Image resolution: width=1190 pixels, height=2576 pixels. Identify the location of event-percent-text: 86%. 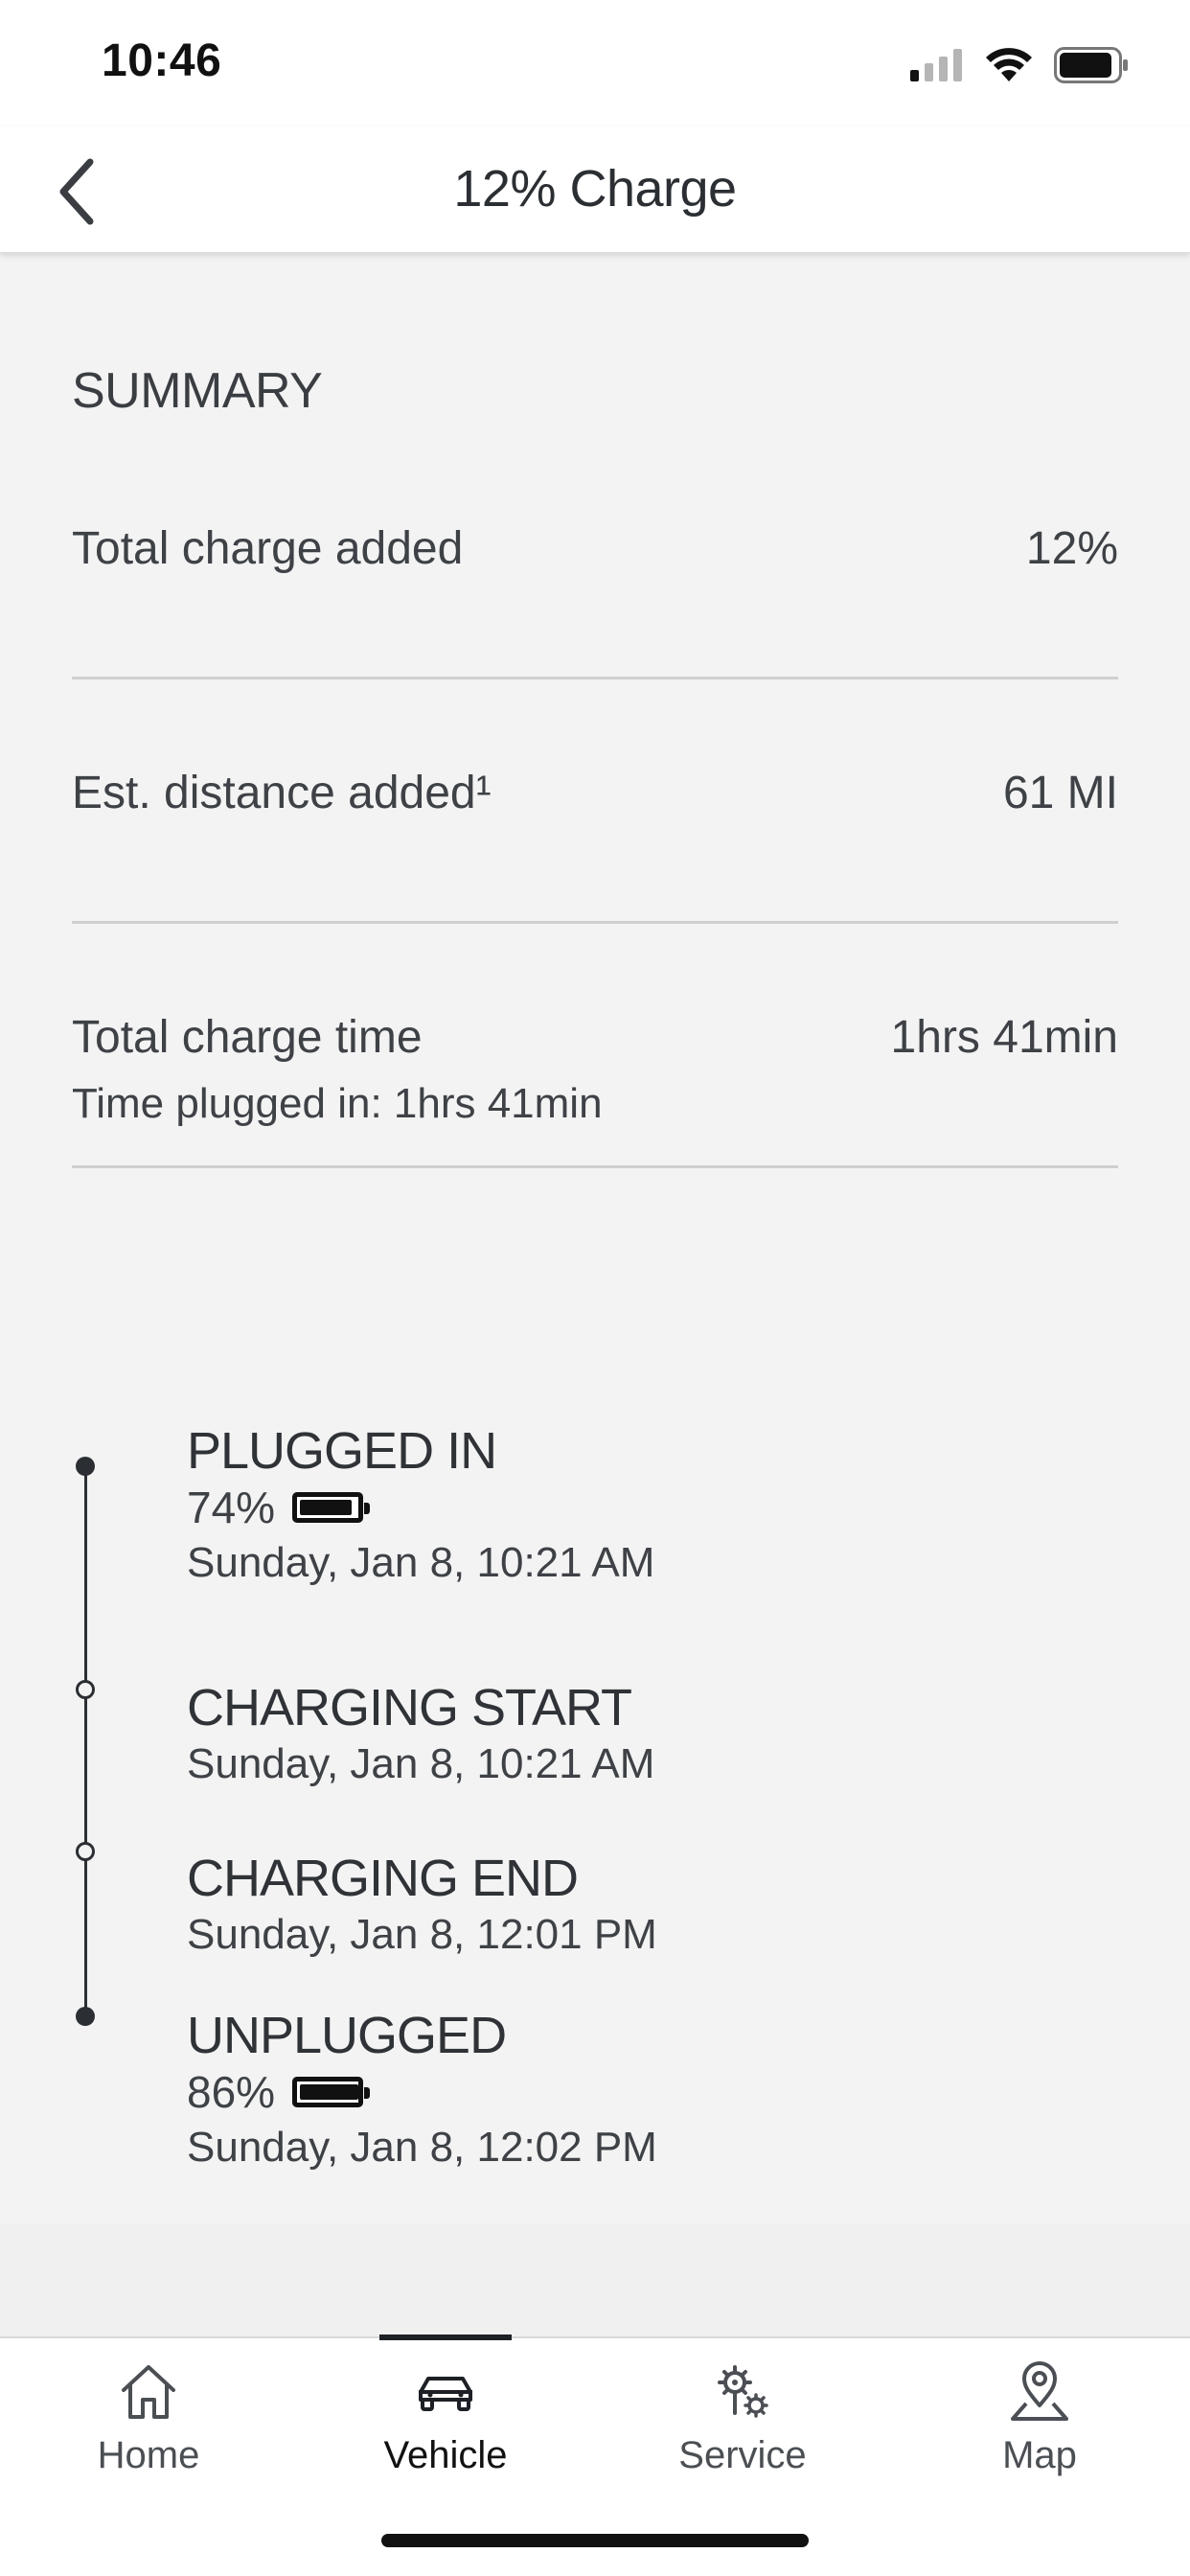
(232, 2092).